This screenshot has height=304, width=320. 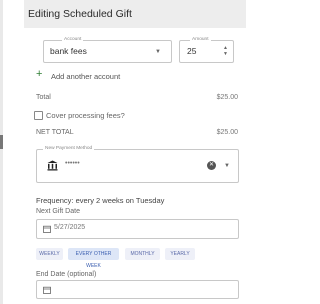 What do you see at coordinates (52, 165) in the screenshot?
I see `bank-icon` at bounding box center [52, 165].